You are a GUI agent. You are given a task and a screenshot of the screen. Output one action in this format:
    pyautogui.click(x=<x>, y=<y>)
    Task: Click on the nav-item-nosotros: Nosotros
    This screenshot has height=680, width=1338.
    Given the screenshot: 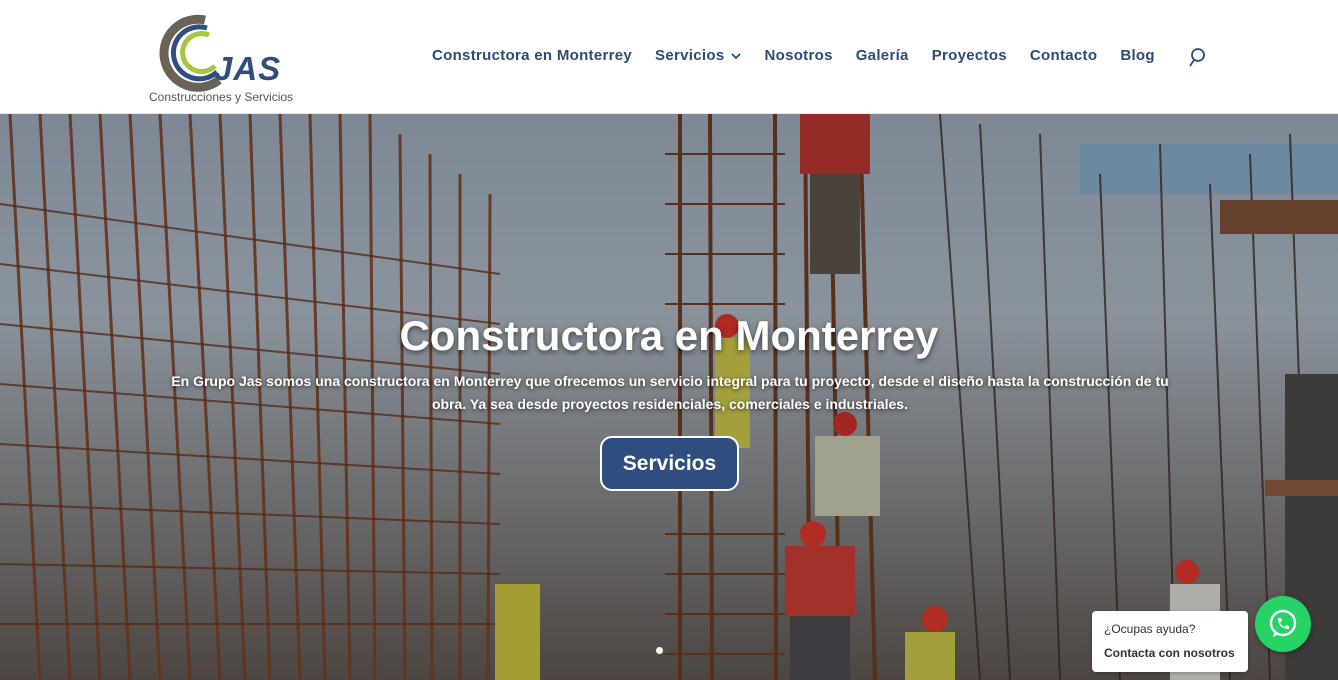 What is the action you would take?
    pyautogui.click(x=798, y=55)
    